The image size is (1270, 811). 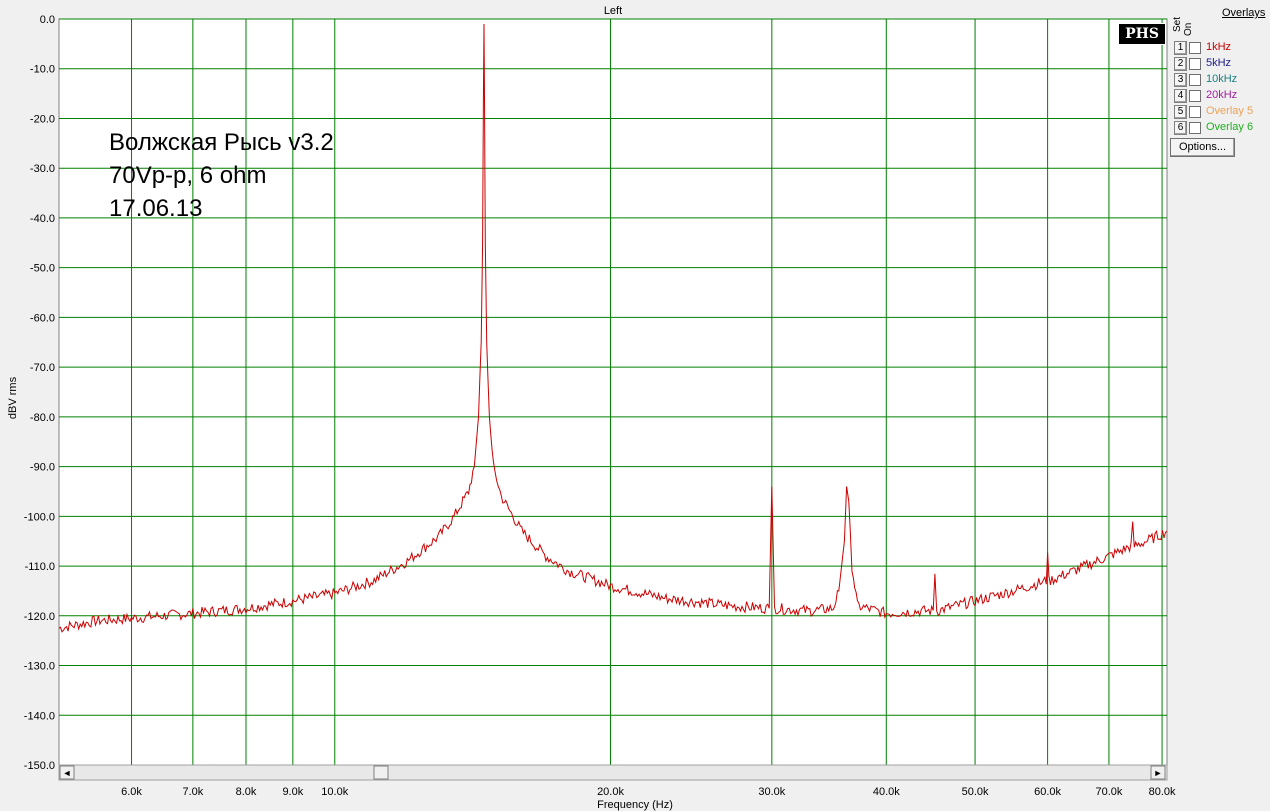 What do you see at coordinates (40, 567) in the screenshot?
I see `y-tick-label: -110.0` at bounding box center [40, 567].